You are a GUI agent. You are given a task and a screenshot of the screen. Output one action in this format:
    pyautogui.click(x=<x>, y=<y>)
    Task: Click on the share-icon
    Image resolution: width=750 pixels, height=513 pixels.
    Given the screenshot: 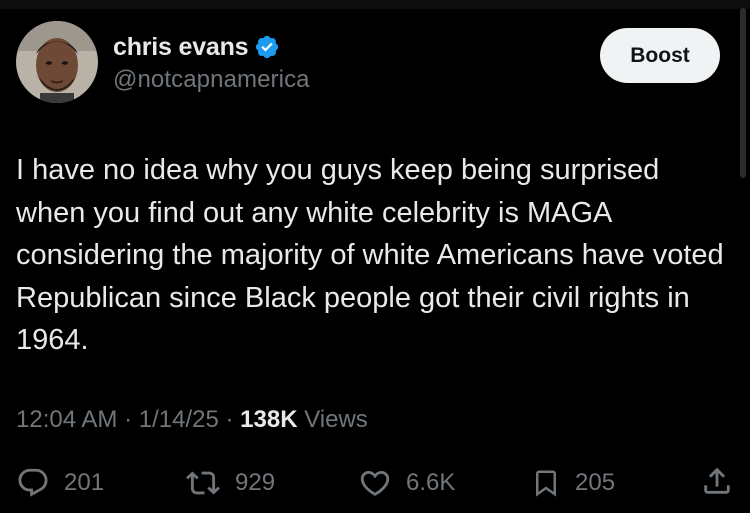 What is the action you would take?
    pyautogui.click(x=717, y=480)
    